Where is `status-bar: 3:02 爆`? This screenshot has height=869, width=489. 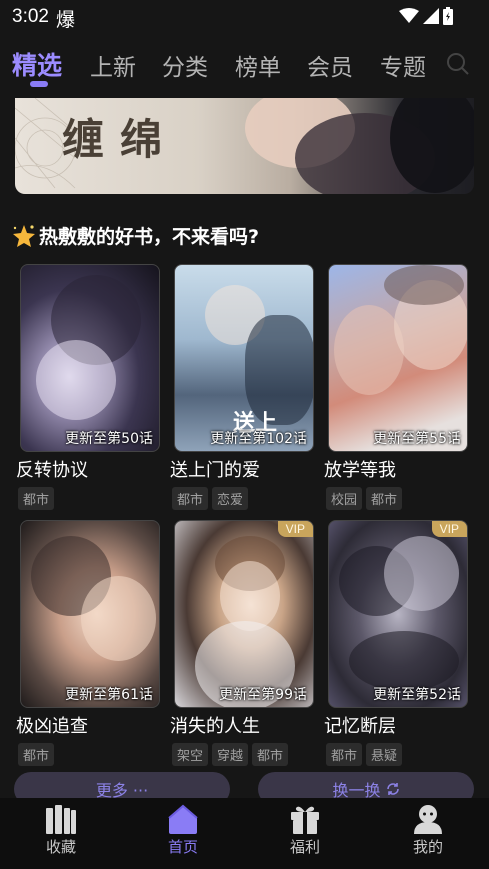
status-bar: 3:02 爆 is located at coordinates (244, 17).